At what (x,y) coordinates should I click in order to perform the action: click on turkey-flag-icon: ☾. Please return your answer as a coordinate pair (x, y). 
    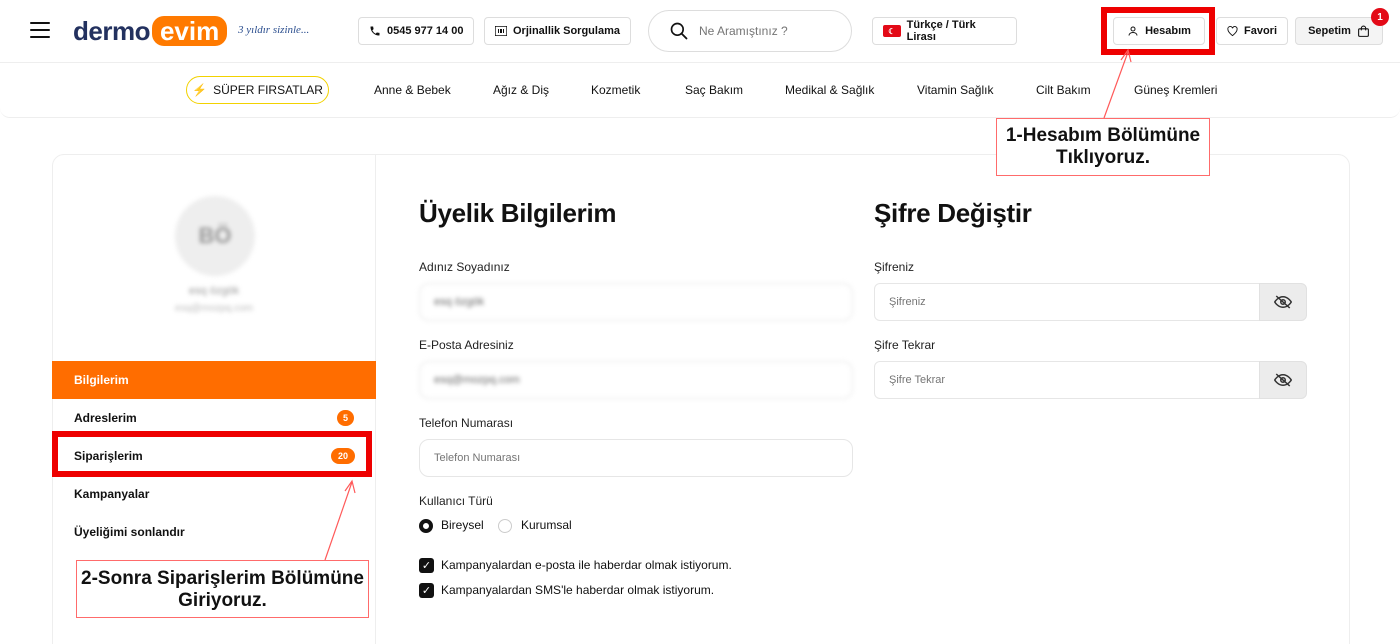
    Looking at the image, I should click on (892, 31).